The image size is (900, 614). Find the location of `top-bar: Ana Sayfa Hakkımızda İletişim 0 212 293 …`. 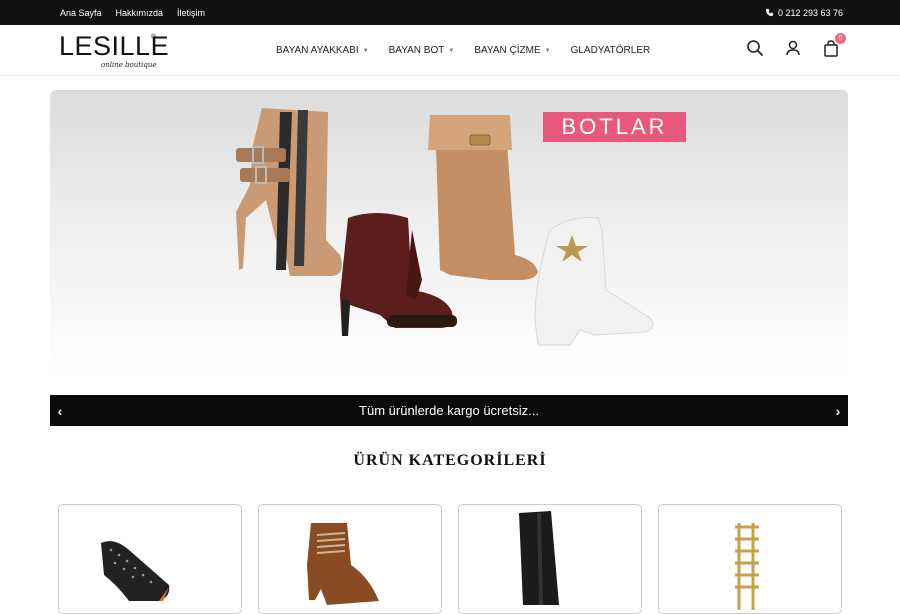

top-bar: Ana Sayfa Hakkımızda İletişim 0 212 293 … is located at coordinates (450, 12).